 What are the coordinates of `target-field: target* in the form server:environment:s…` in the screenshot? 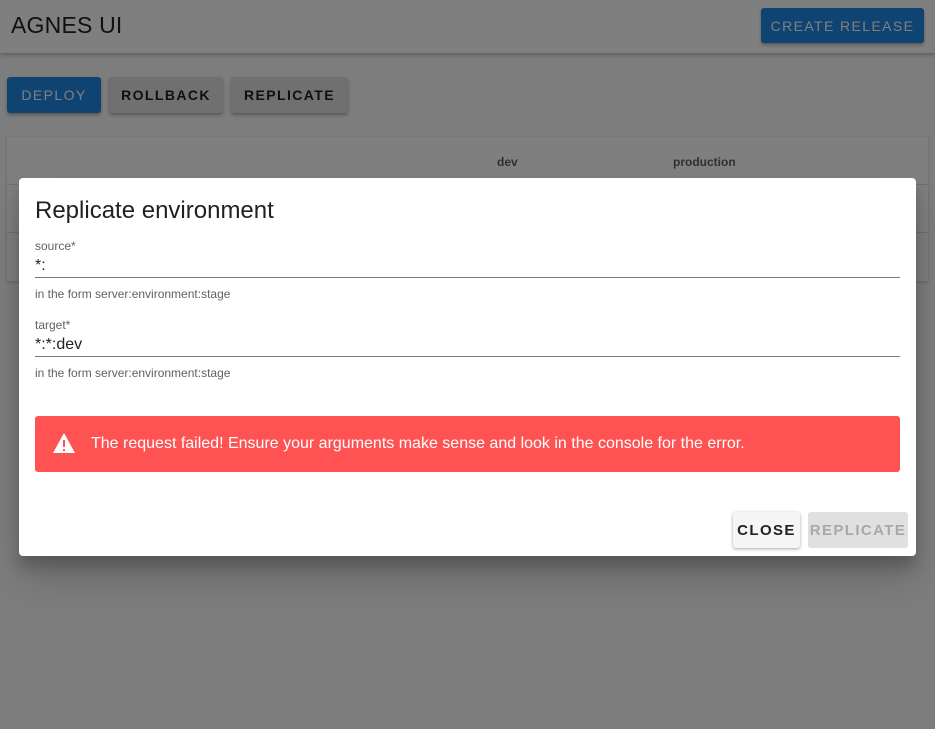 It's located at (467, 349).